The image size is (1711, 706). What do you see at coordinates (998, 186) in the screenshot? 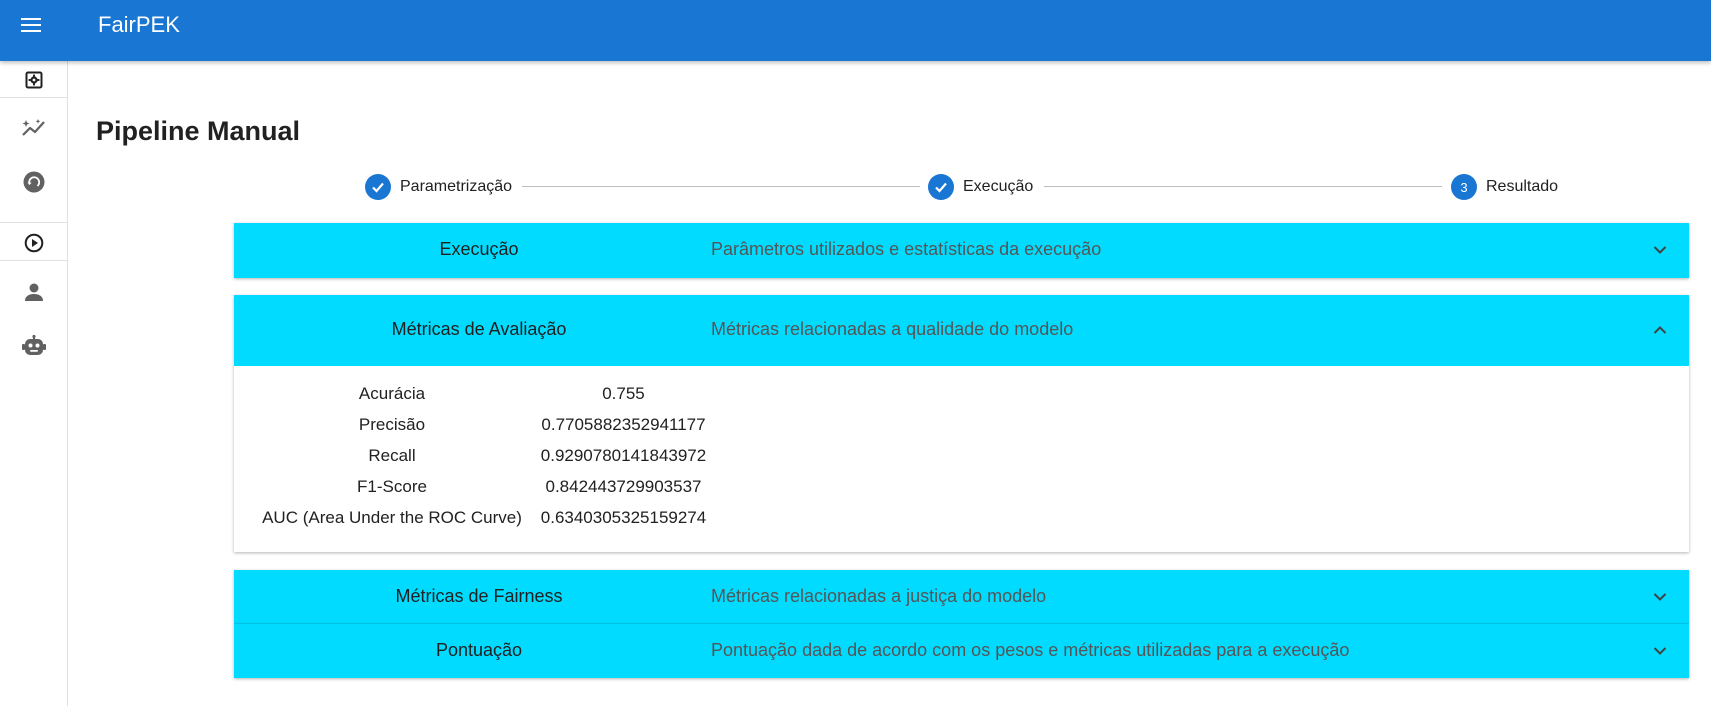
I see `step-label: Execução` at bounding box center [998, 186].